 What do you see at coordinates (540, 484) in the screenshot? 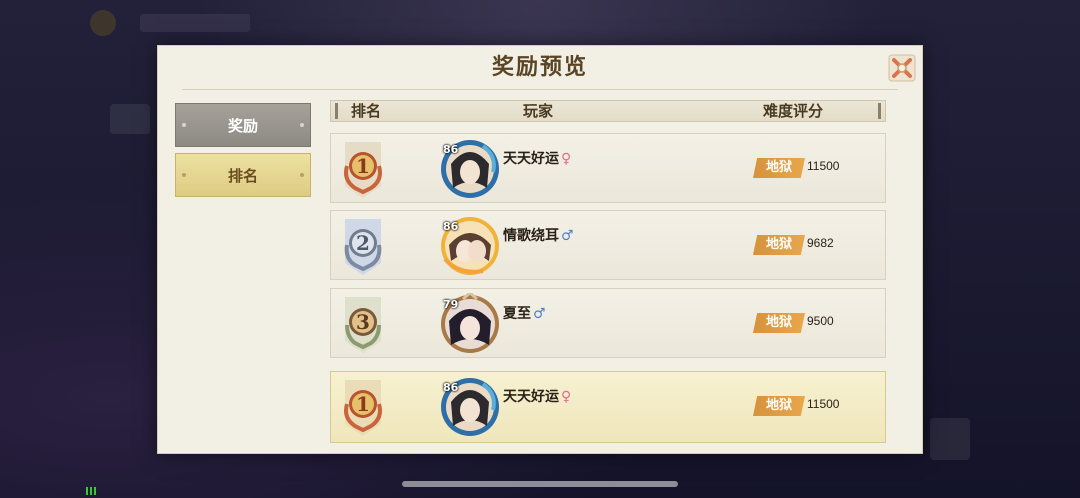
I see `home-indicator` at bounding box center [540, 484].